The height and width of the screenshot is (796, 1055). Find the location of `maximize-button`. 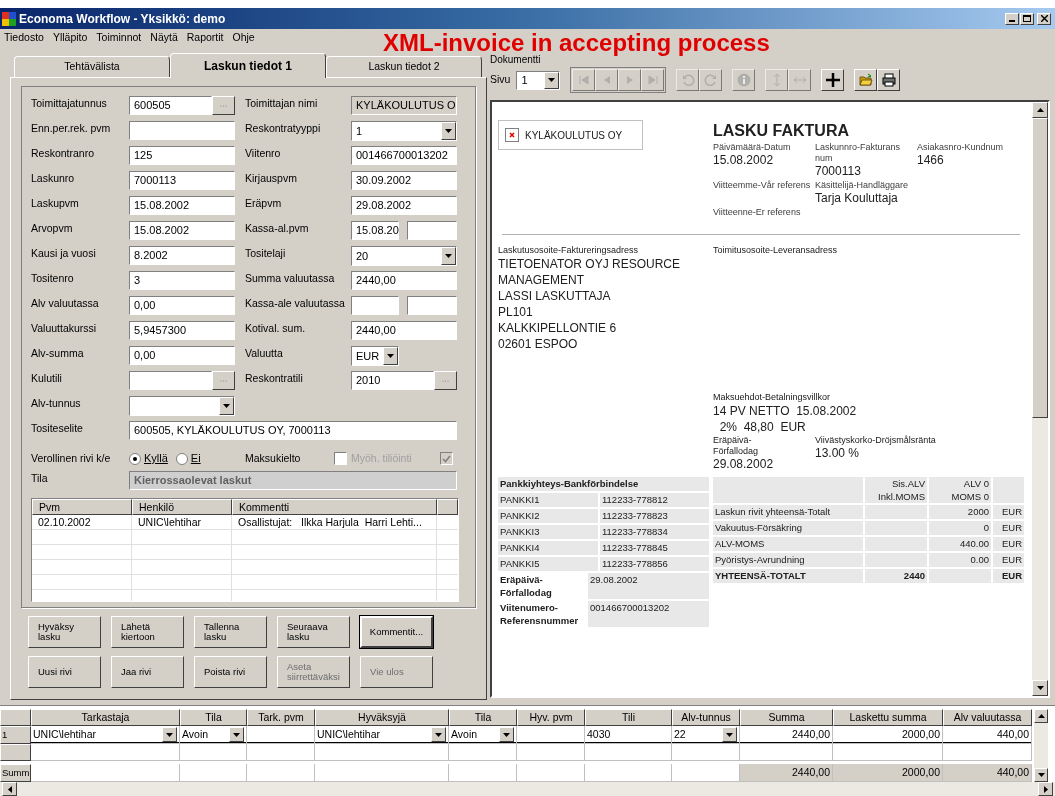

maximize-button is located at coordinates (1027, 18).